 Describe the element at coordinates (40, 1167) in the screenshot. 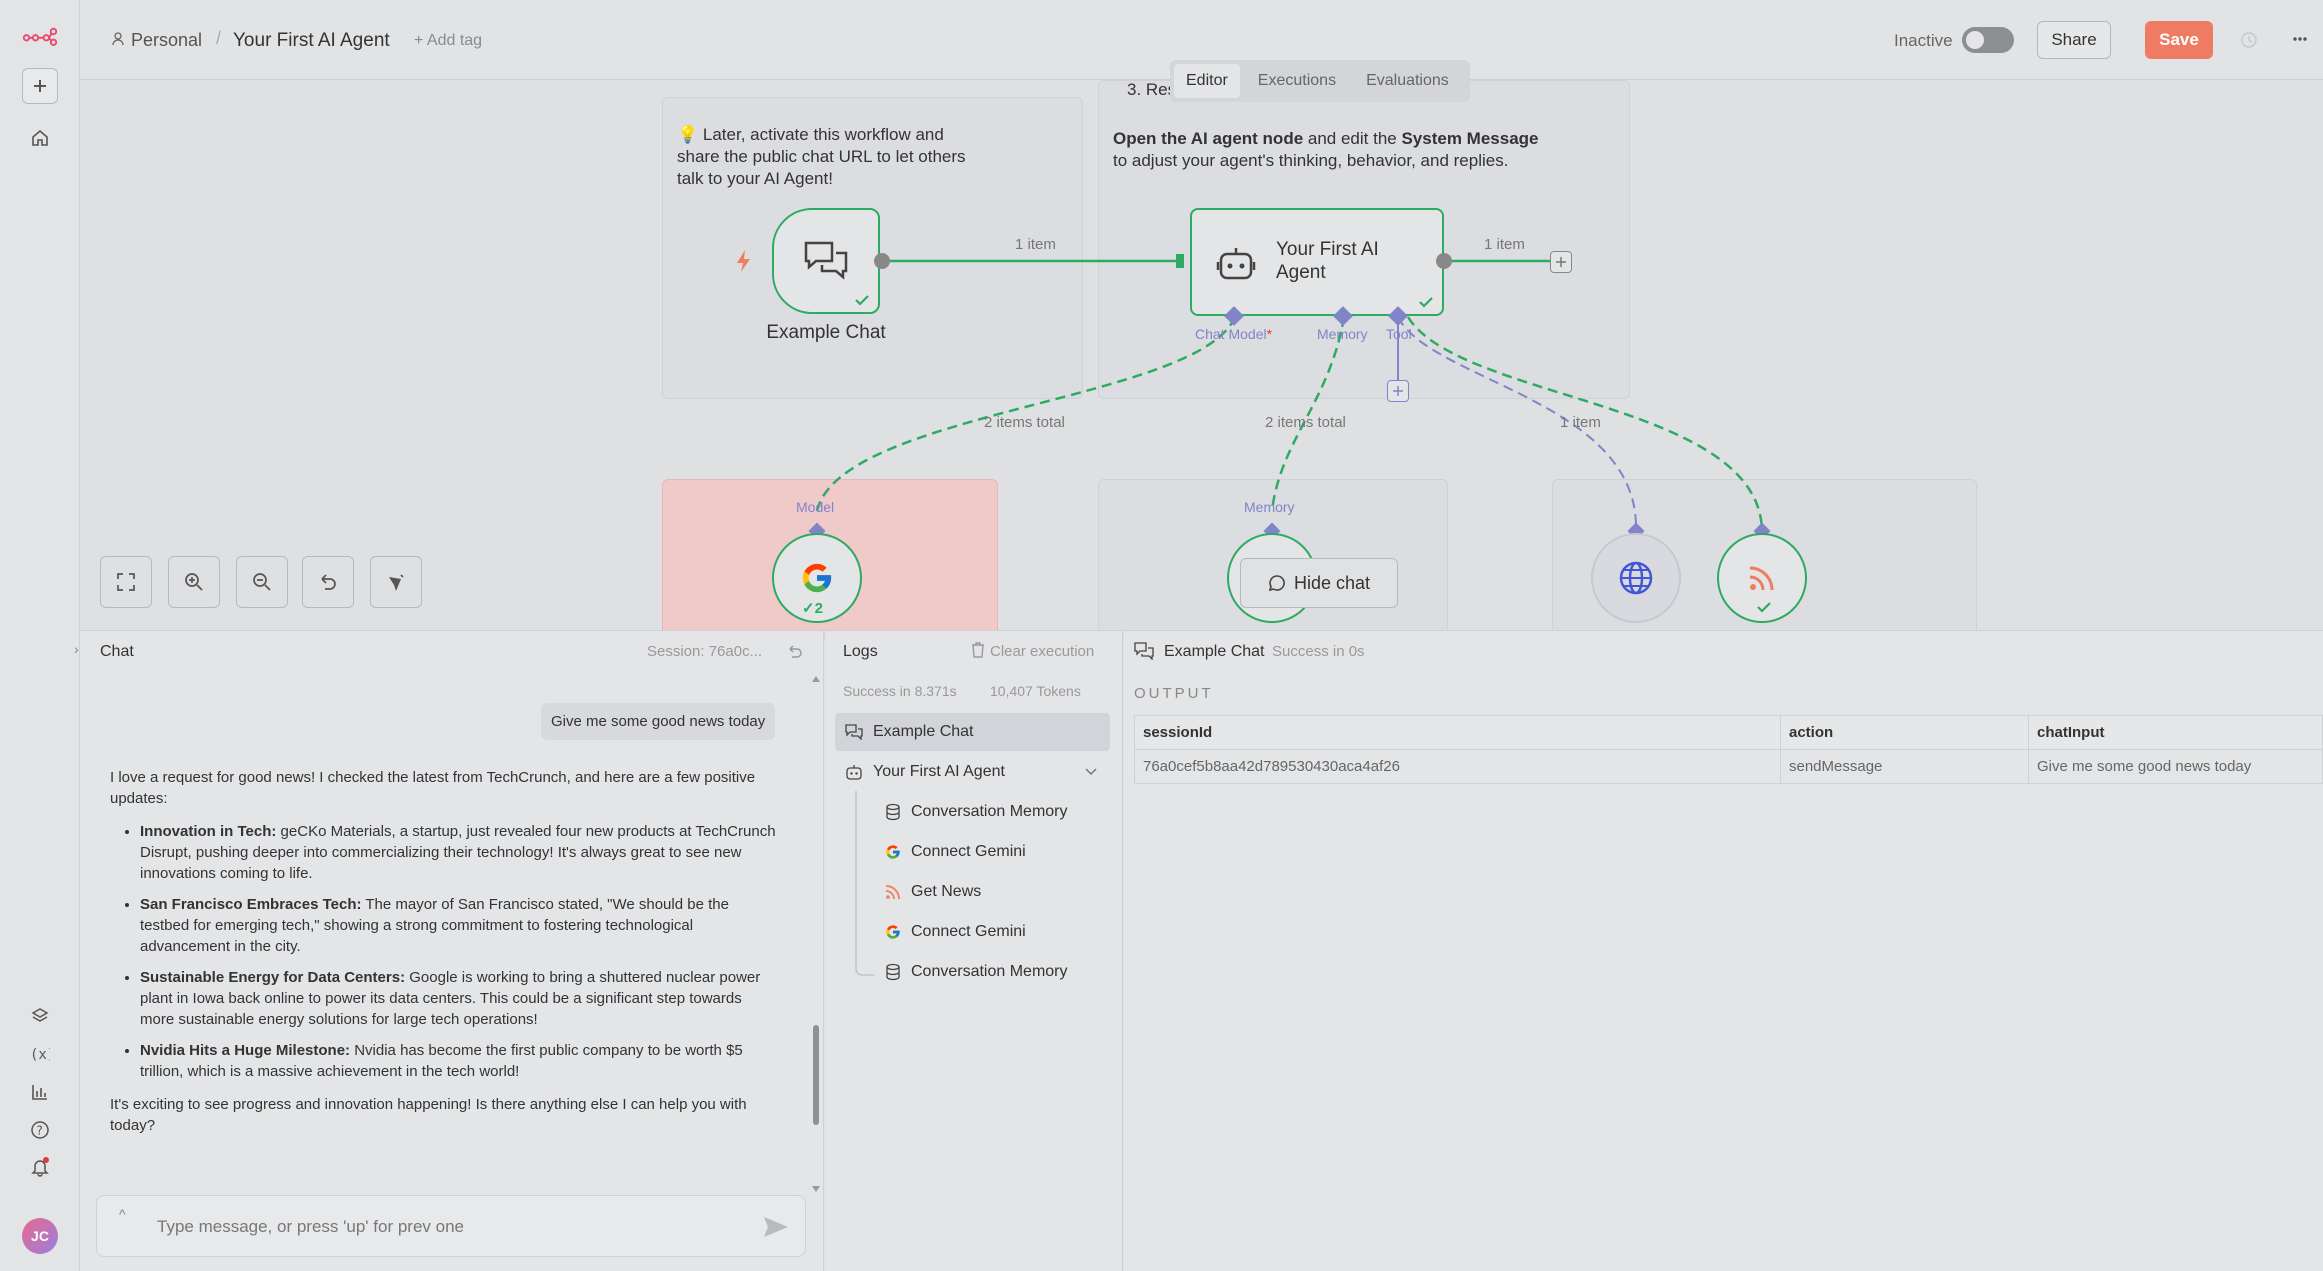

I see `notifications-icon` at that location.